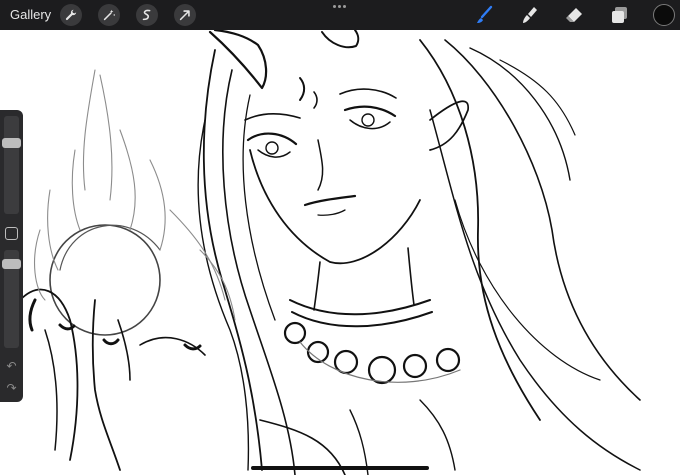  I want to click on brush-size-thumb, so click(11, 143).